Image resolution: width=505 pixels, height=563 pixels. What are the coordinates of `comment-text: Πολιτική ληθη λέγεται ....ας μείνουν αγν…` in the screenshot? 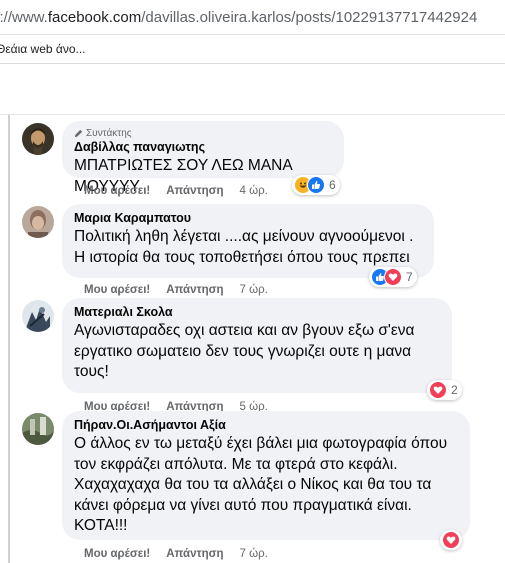 It's located at (248, 247).